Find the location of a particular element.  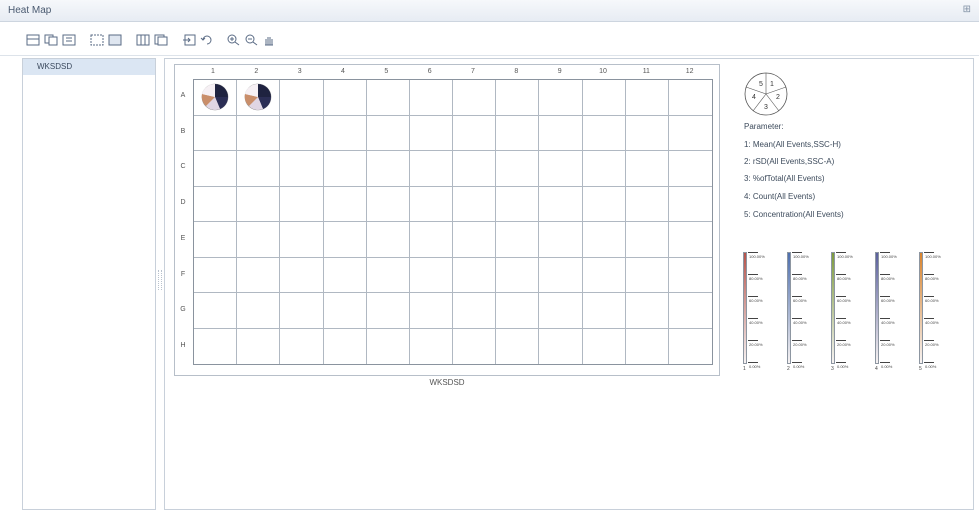

well-D2 is located at coordinates (259, 204).